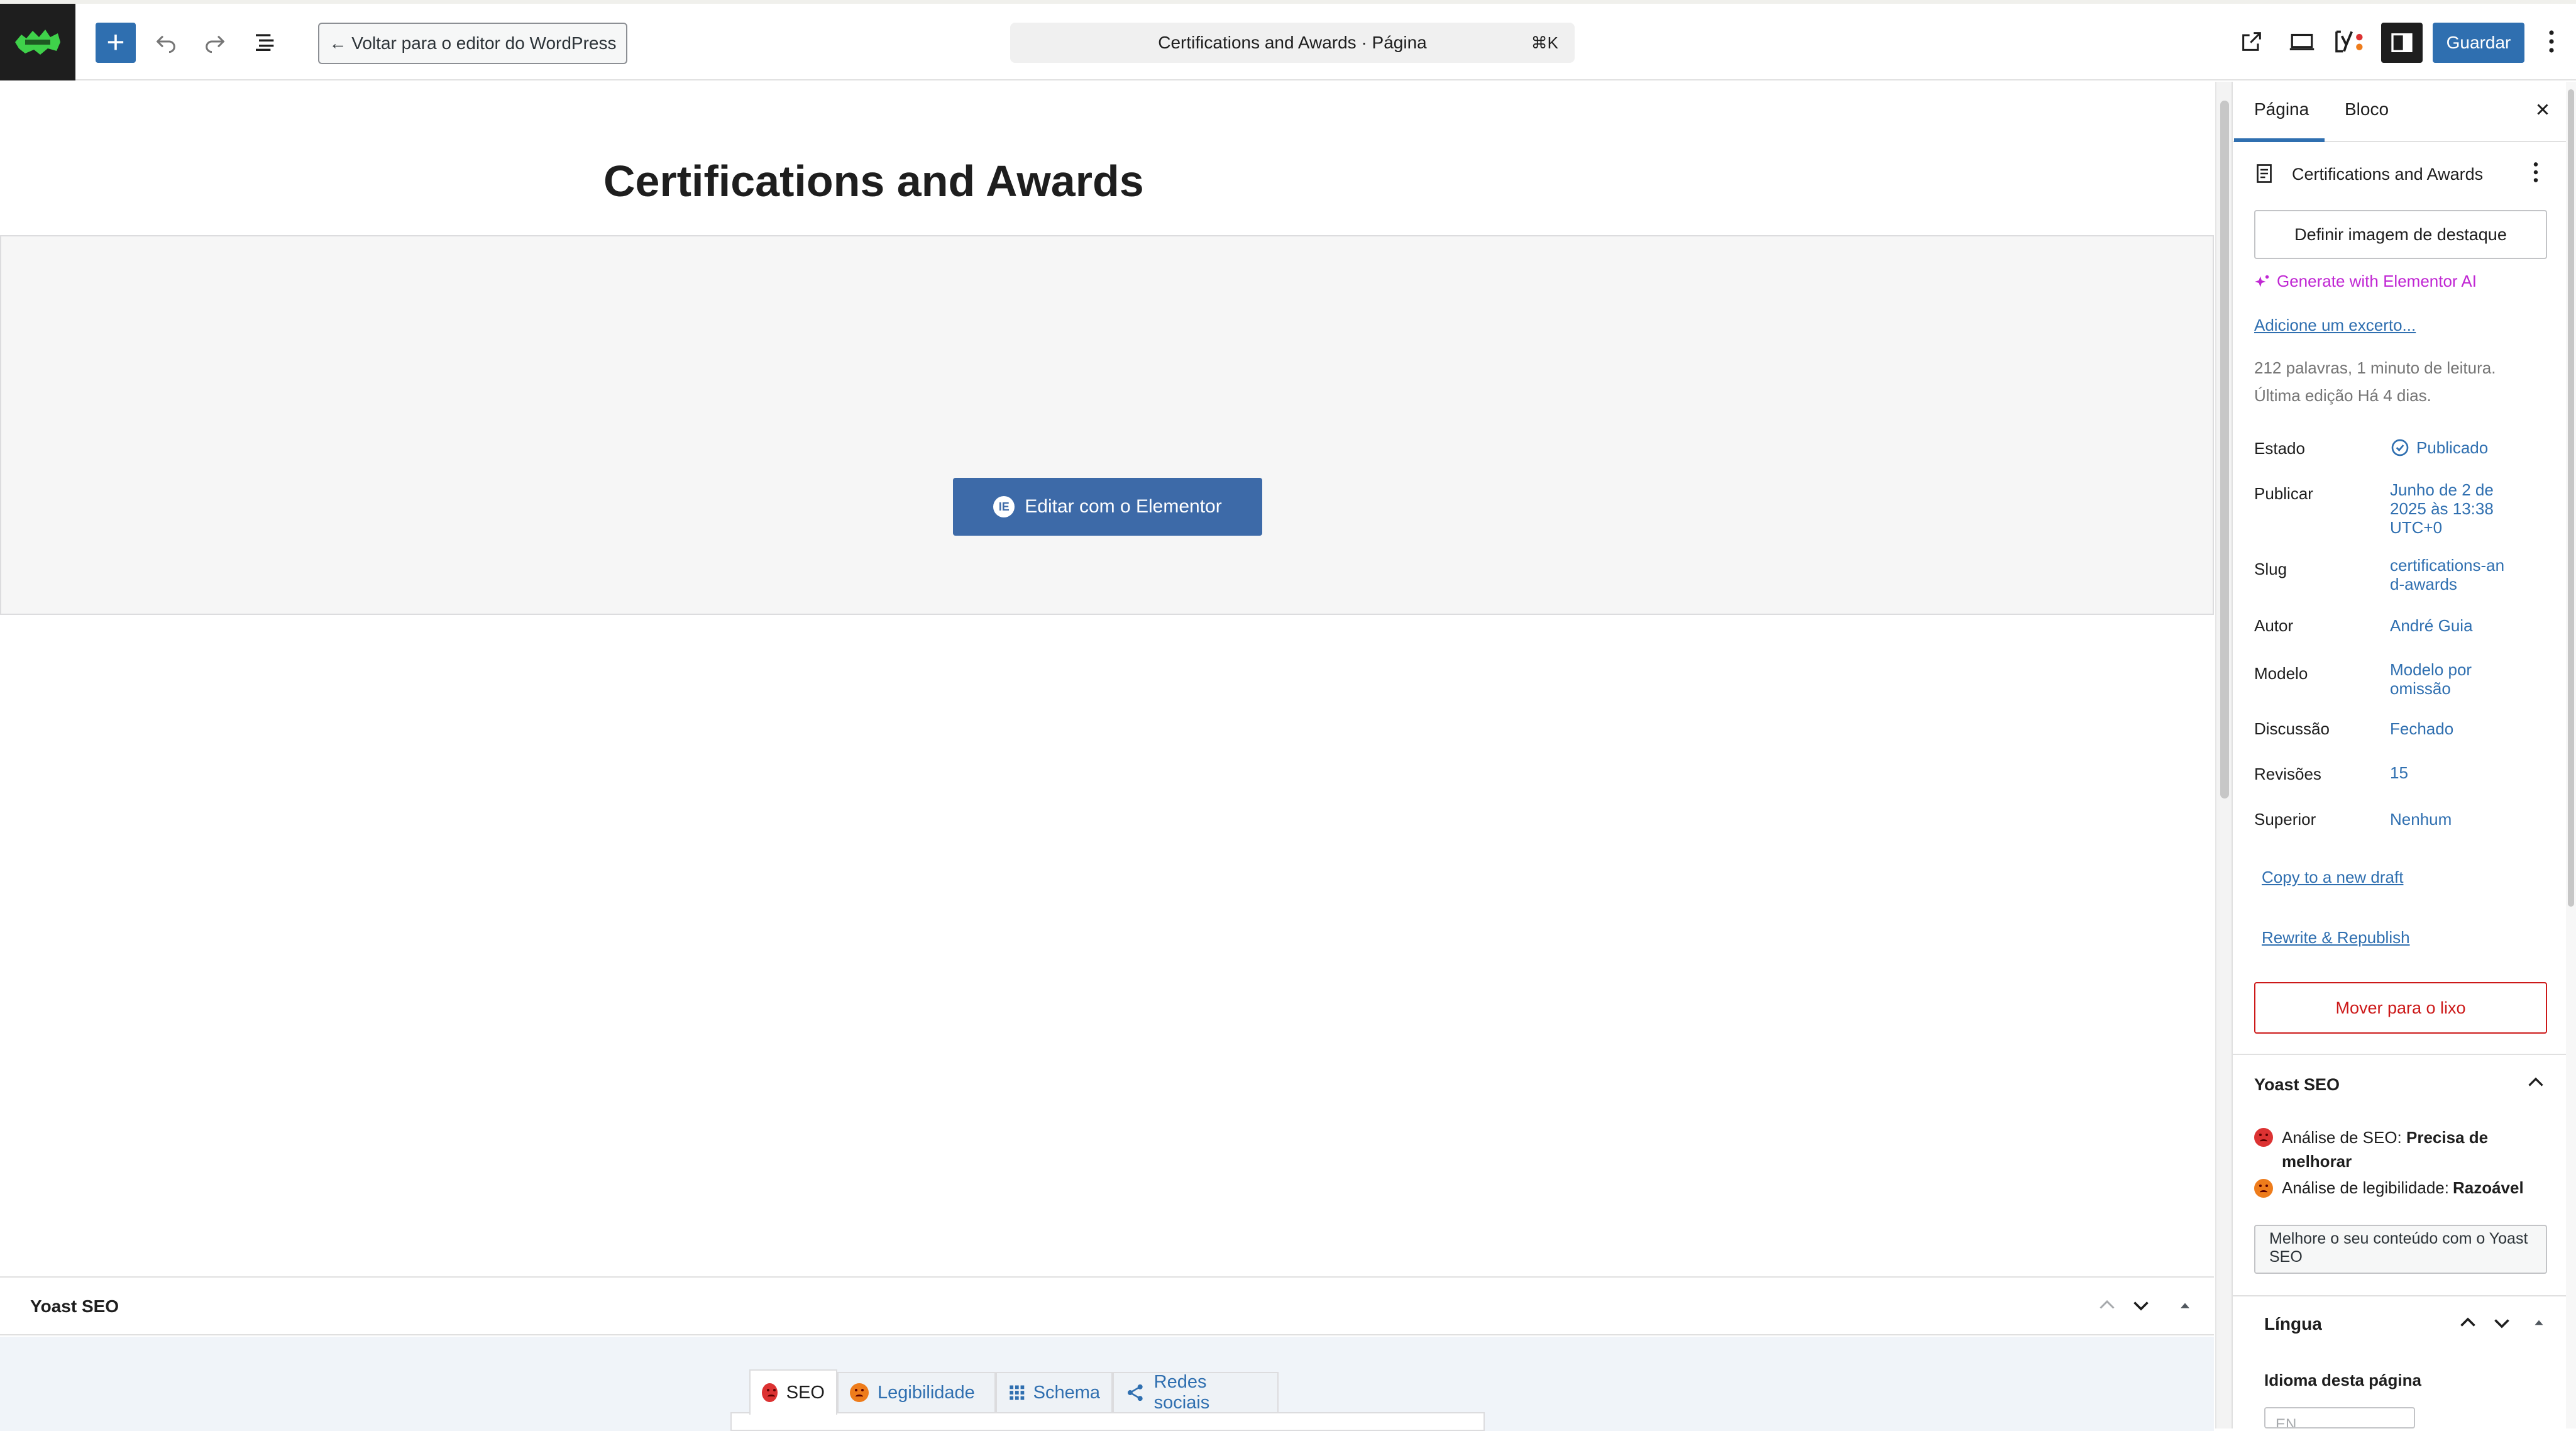  I want to click on publish-date-button: Junho de 2 de 2025 às 13:38 UTC+0, so click(2450, 509).